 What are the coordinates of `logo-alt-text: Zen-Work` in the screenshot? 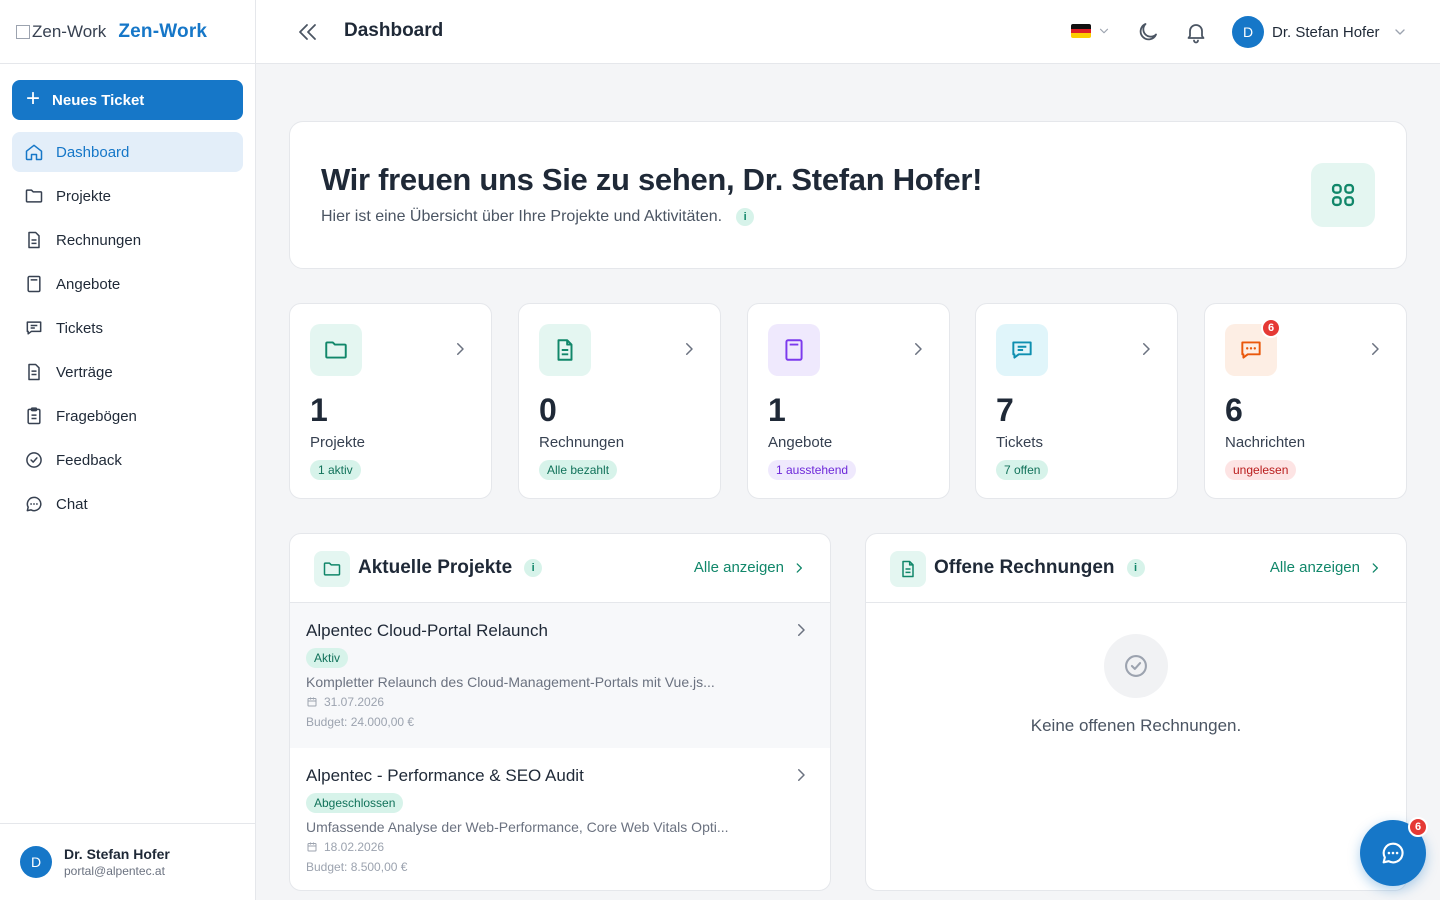 It's located at (69, 31).